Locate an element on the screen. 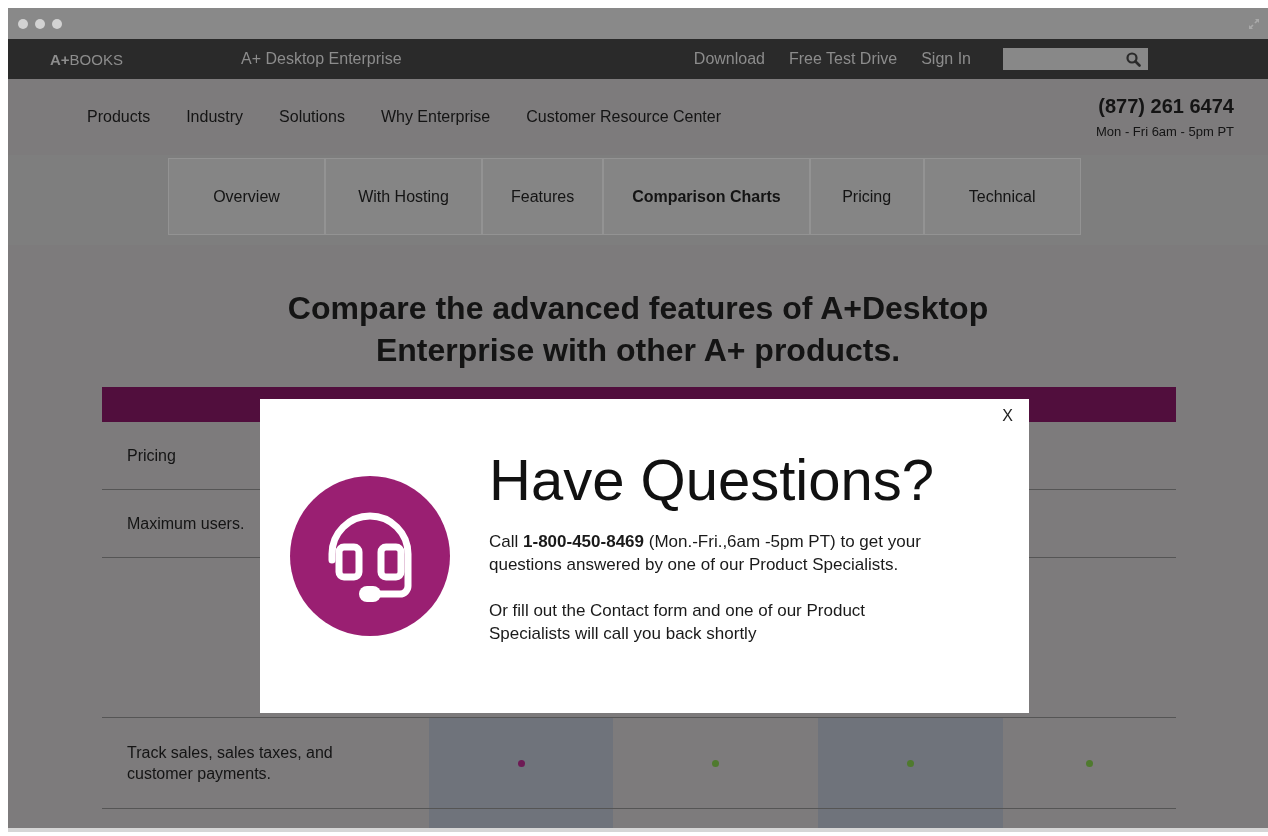  search-field is located at coordinates (1075, 59).